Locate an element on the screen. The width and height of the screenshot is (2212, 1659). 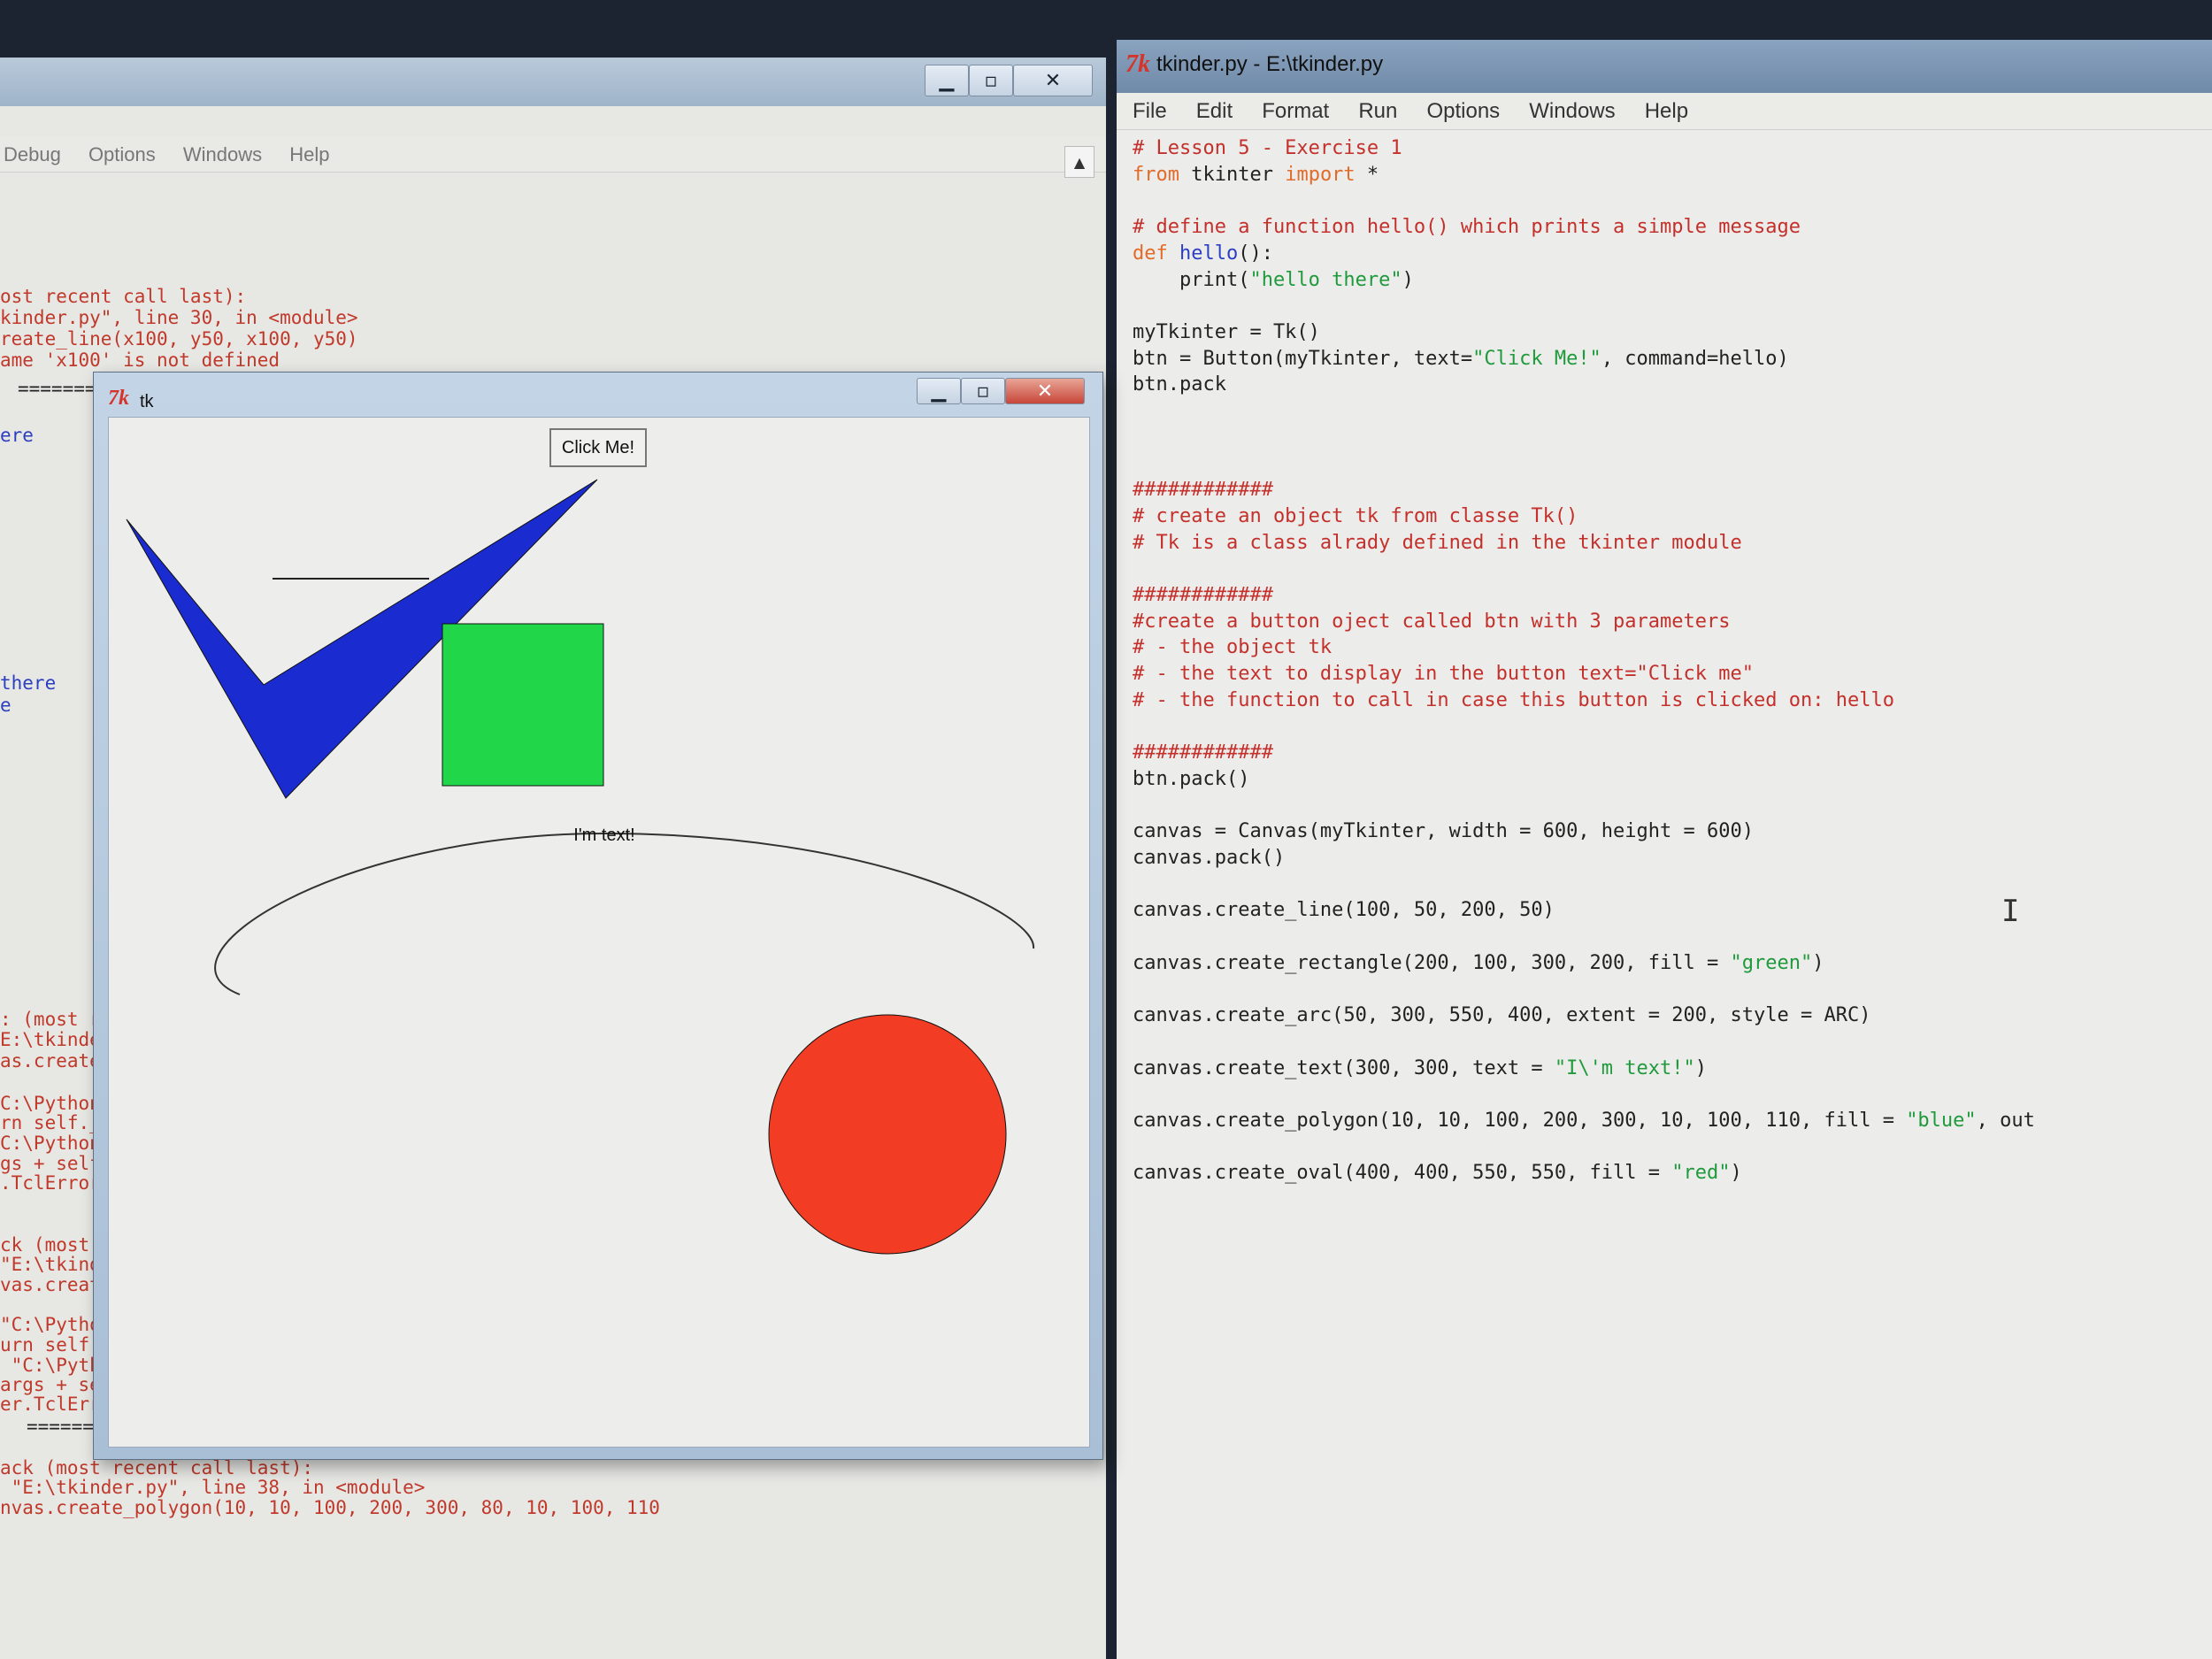
code-token: canvas.create_text(300, 300, text = is located at coordinates (1344, 1067).